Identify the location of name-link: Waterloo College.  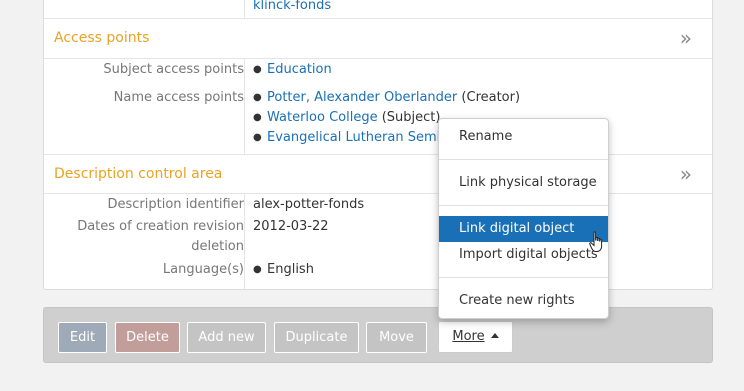
(322, 117).